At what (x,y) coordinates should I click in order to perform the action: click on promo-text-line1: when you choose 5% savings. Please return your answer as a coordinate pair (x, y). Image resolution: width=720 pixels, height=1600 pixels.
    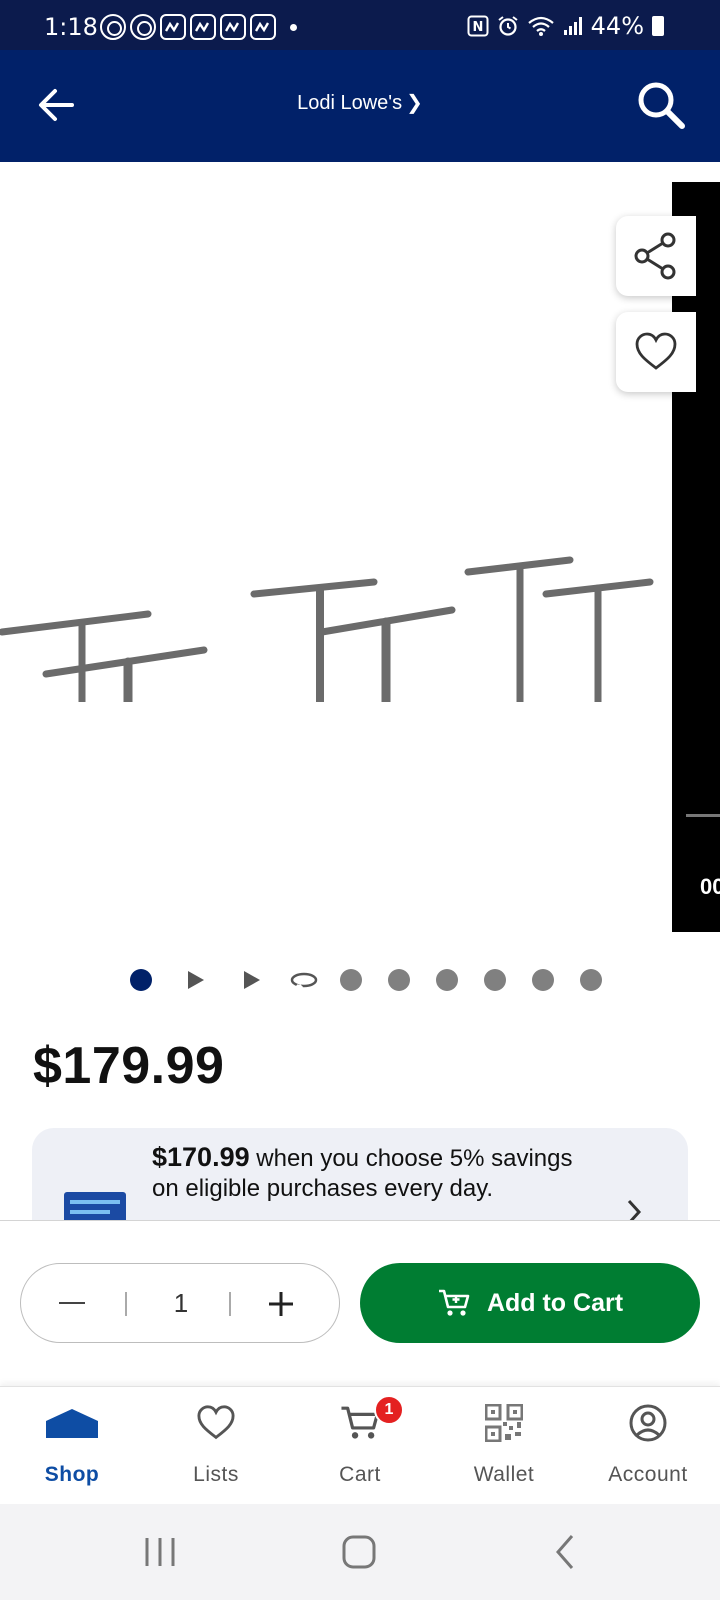
    Looking at the image, I should click on (414, 1158).